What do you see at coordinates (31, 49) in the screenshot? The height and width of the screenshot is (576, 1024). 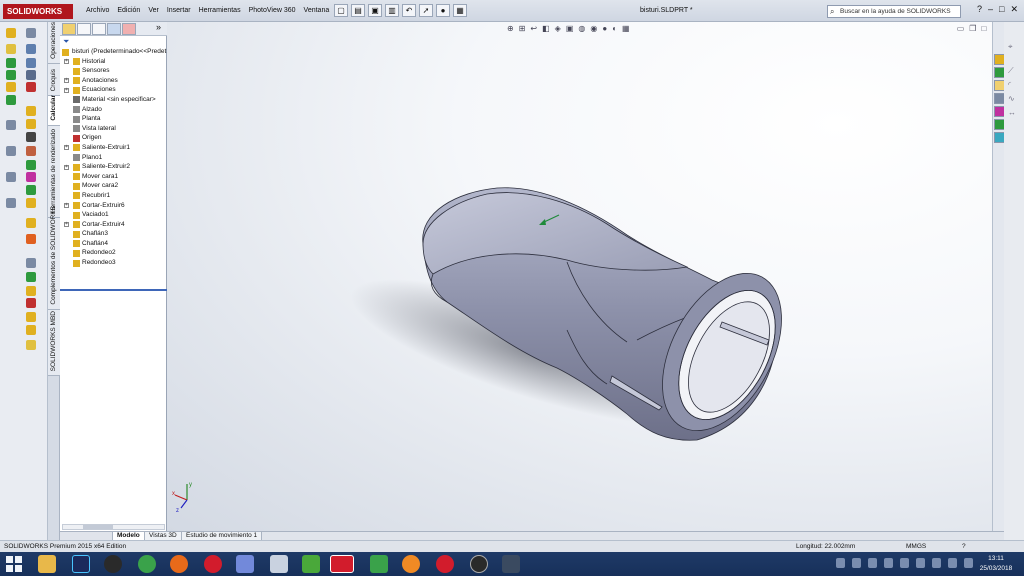 I see `grid-icon` at bounding box center [31, 49].